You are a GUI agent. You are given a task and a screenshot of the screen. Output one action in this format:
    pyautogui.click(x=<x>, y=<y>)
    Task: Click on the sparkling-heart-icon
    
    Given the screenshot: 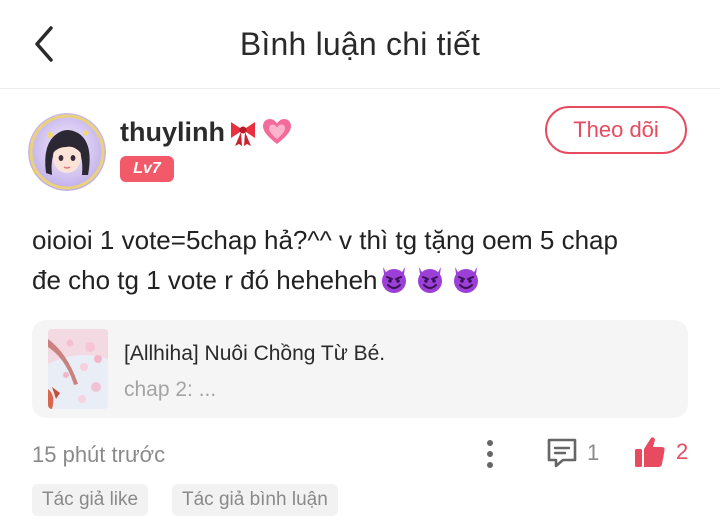 What is the action you would take?
    pyautogui.click(x=277, y=132)
    